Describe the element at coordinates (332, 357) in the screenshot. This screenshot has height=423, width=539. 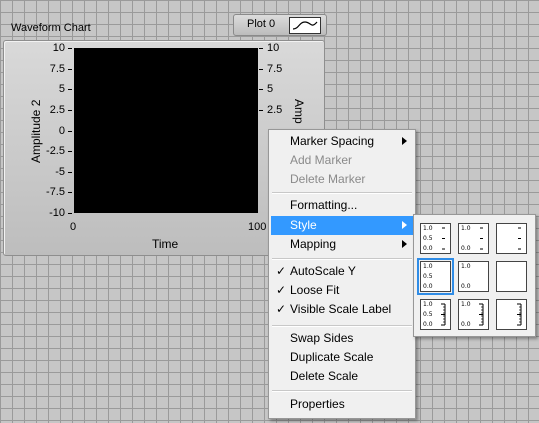
I see `menu-item-label: Duplicate Scale` at that location.